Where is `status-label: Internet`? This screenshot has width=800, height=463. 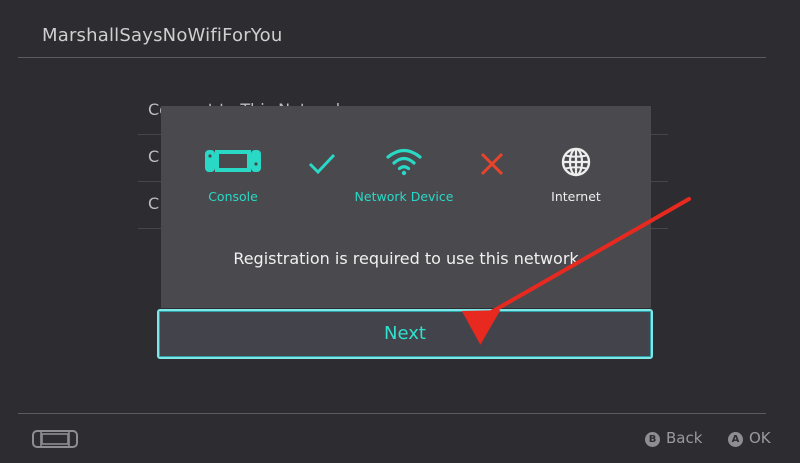
status-label: Internet is located at coordinates (576, 196).